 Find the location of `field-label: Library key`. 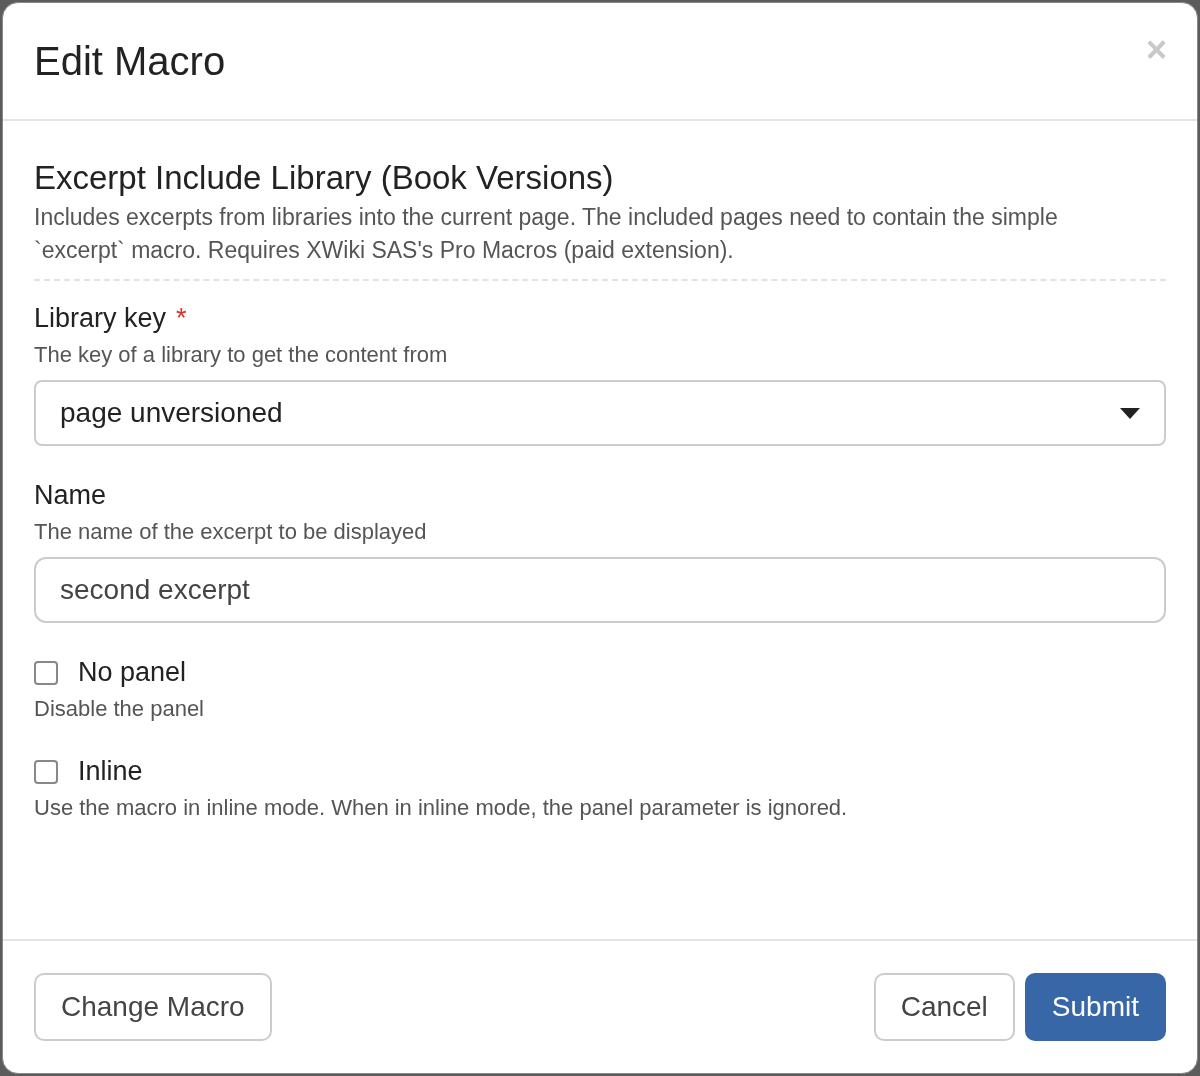

field-label: Library key is located at coordinates (100, 318).